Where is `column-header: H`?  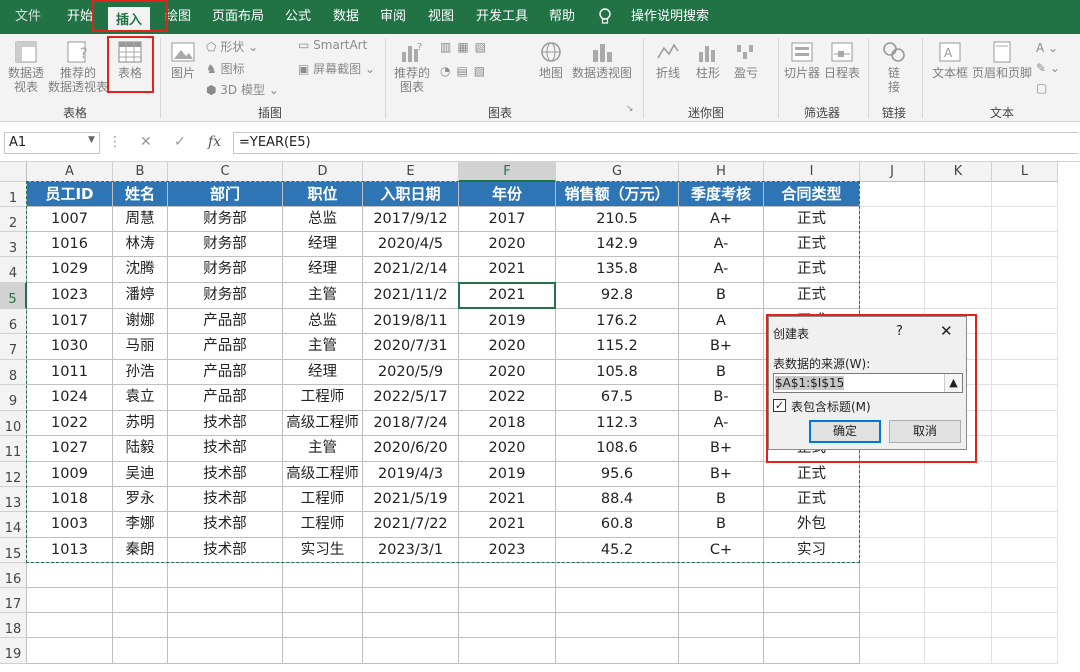
column-header: H is located at coordinates (721, 172).